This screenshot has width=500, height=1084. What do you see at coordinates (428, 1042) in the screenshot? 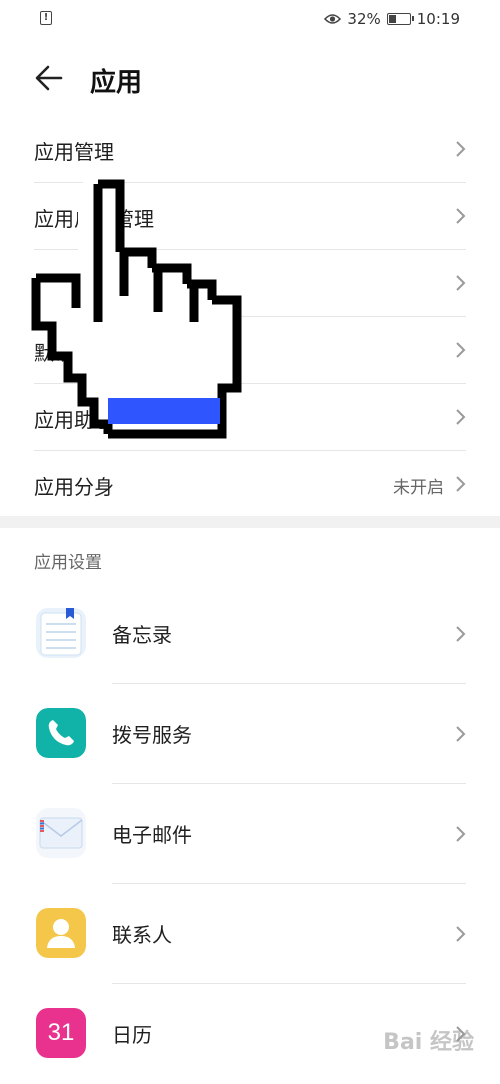
I see `watermark: Bai 经验` at bounding box center [428, 1042].